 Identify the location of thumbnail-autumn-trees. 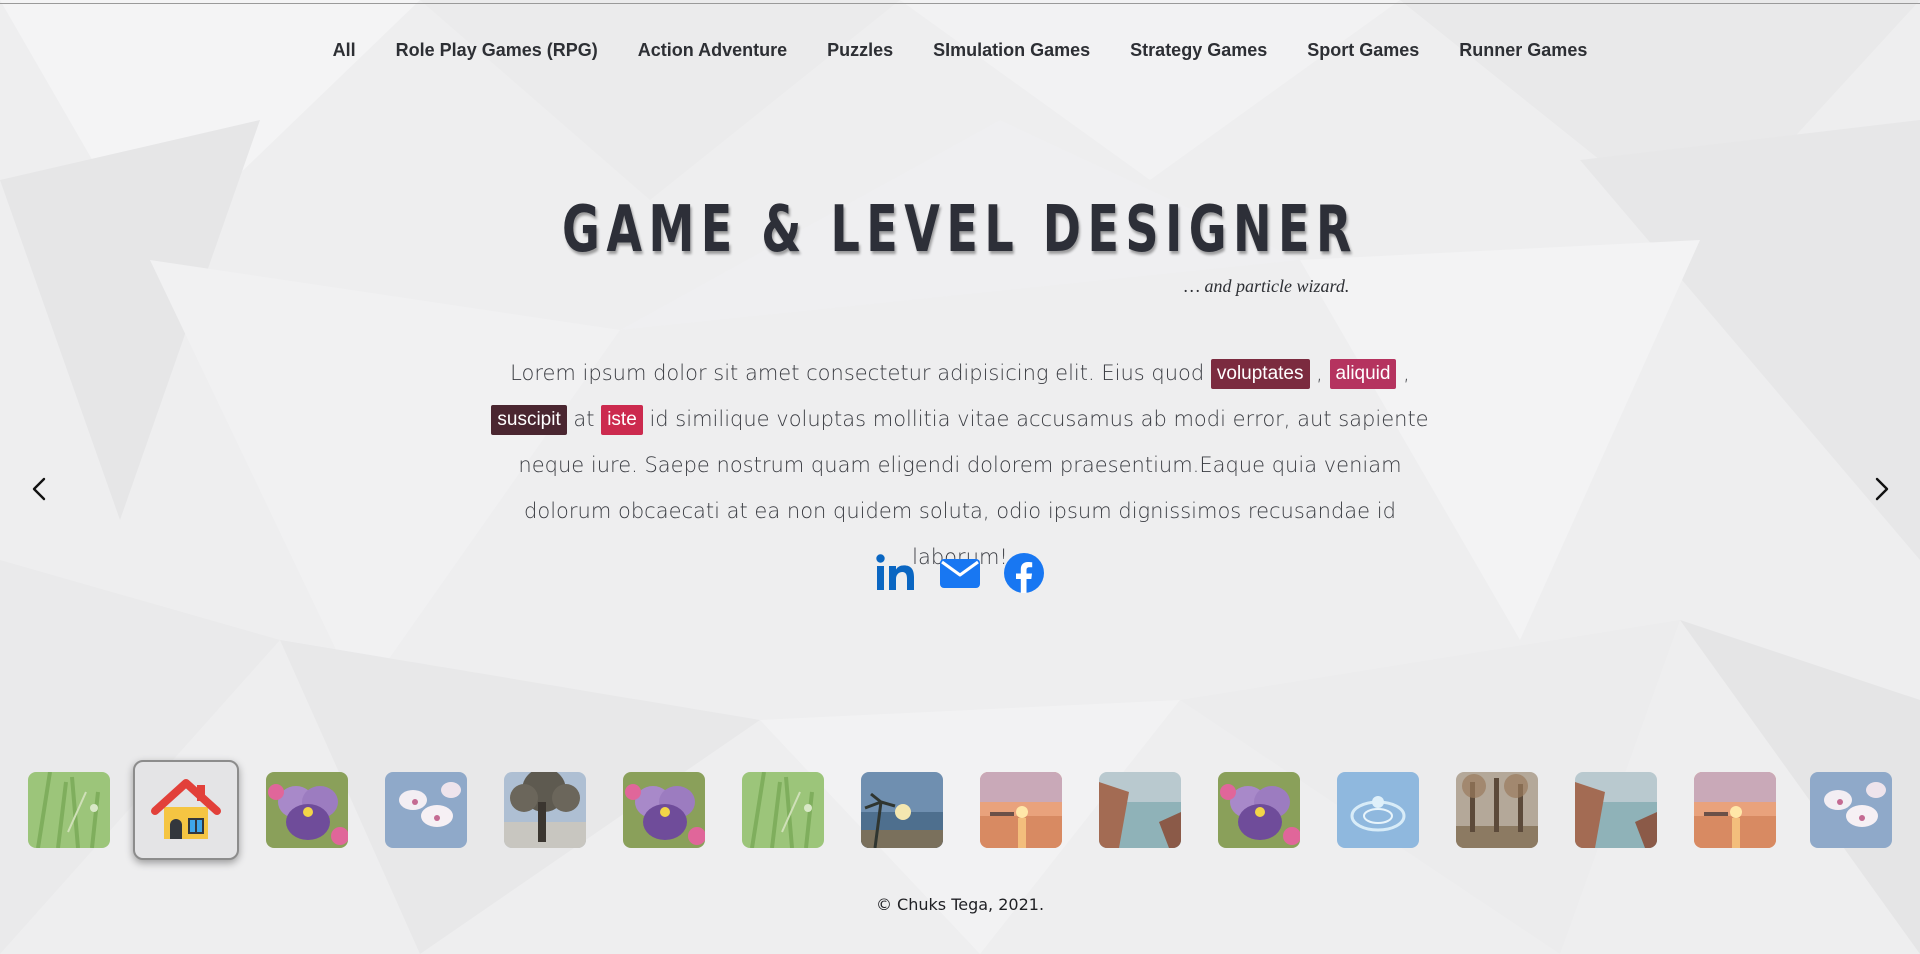
(1497, 810).